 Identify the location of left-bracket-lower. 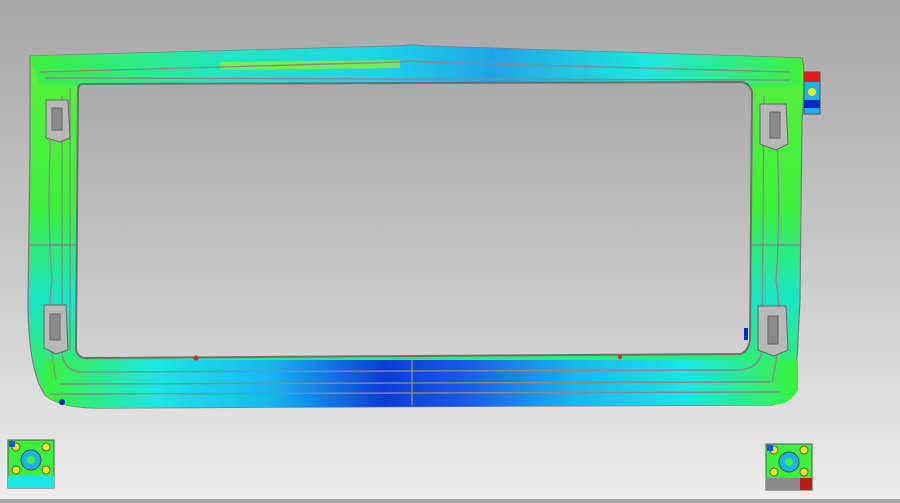
(56, 329).